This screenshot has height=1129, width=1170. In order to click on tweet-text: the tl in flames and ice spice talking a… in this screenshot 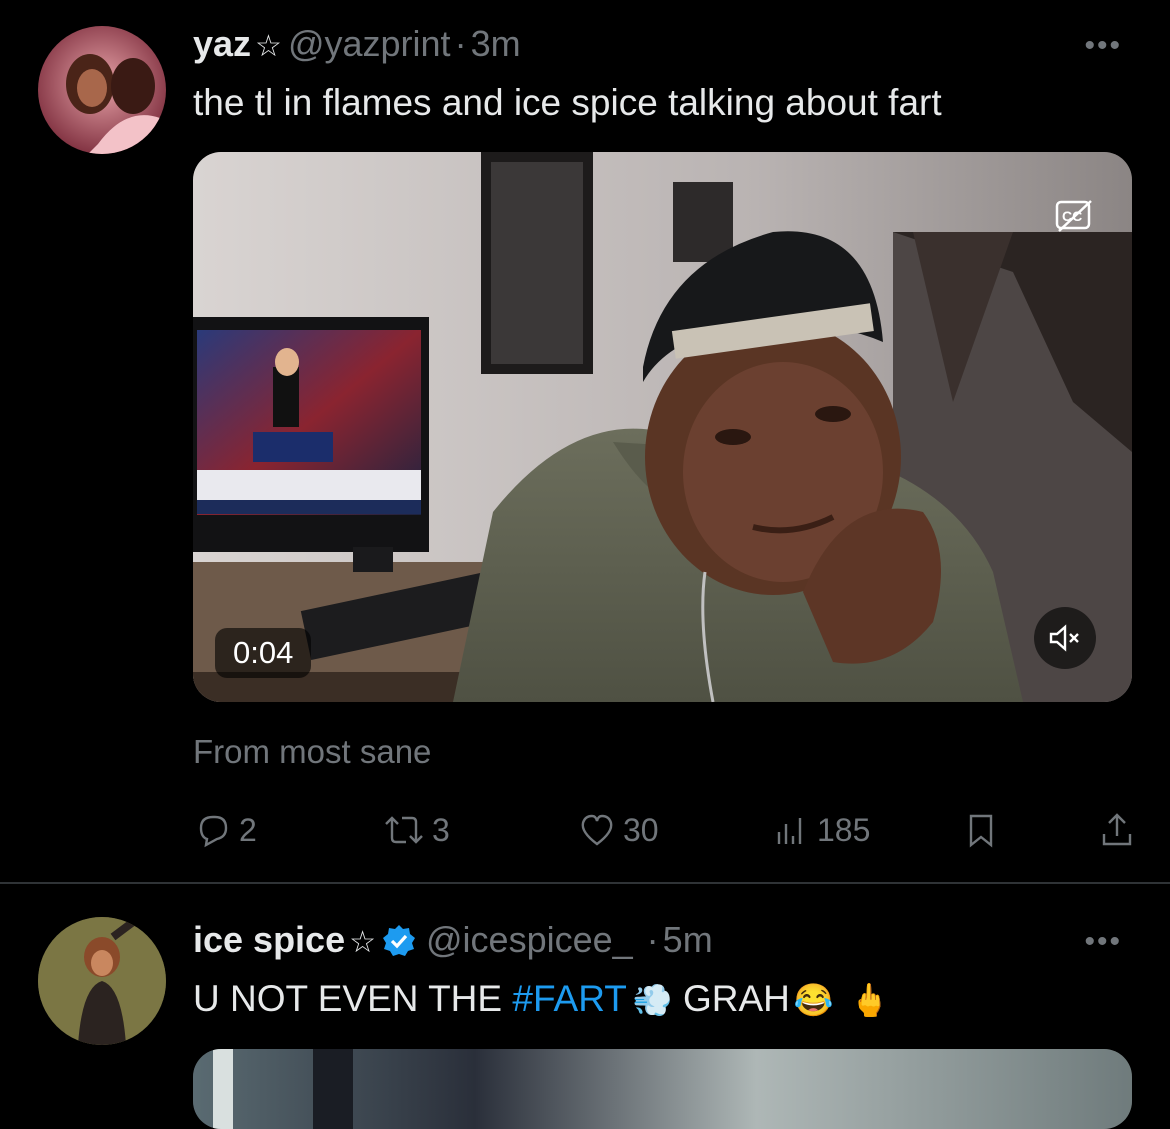, I will do `click(567, 102)`.